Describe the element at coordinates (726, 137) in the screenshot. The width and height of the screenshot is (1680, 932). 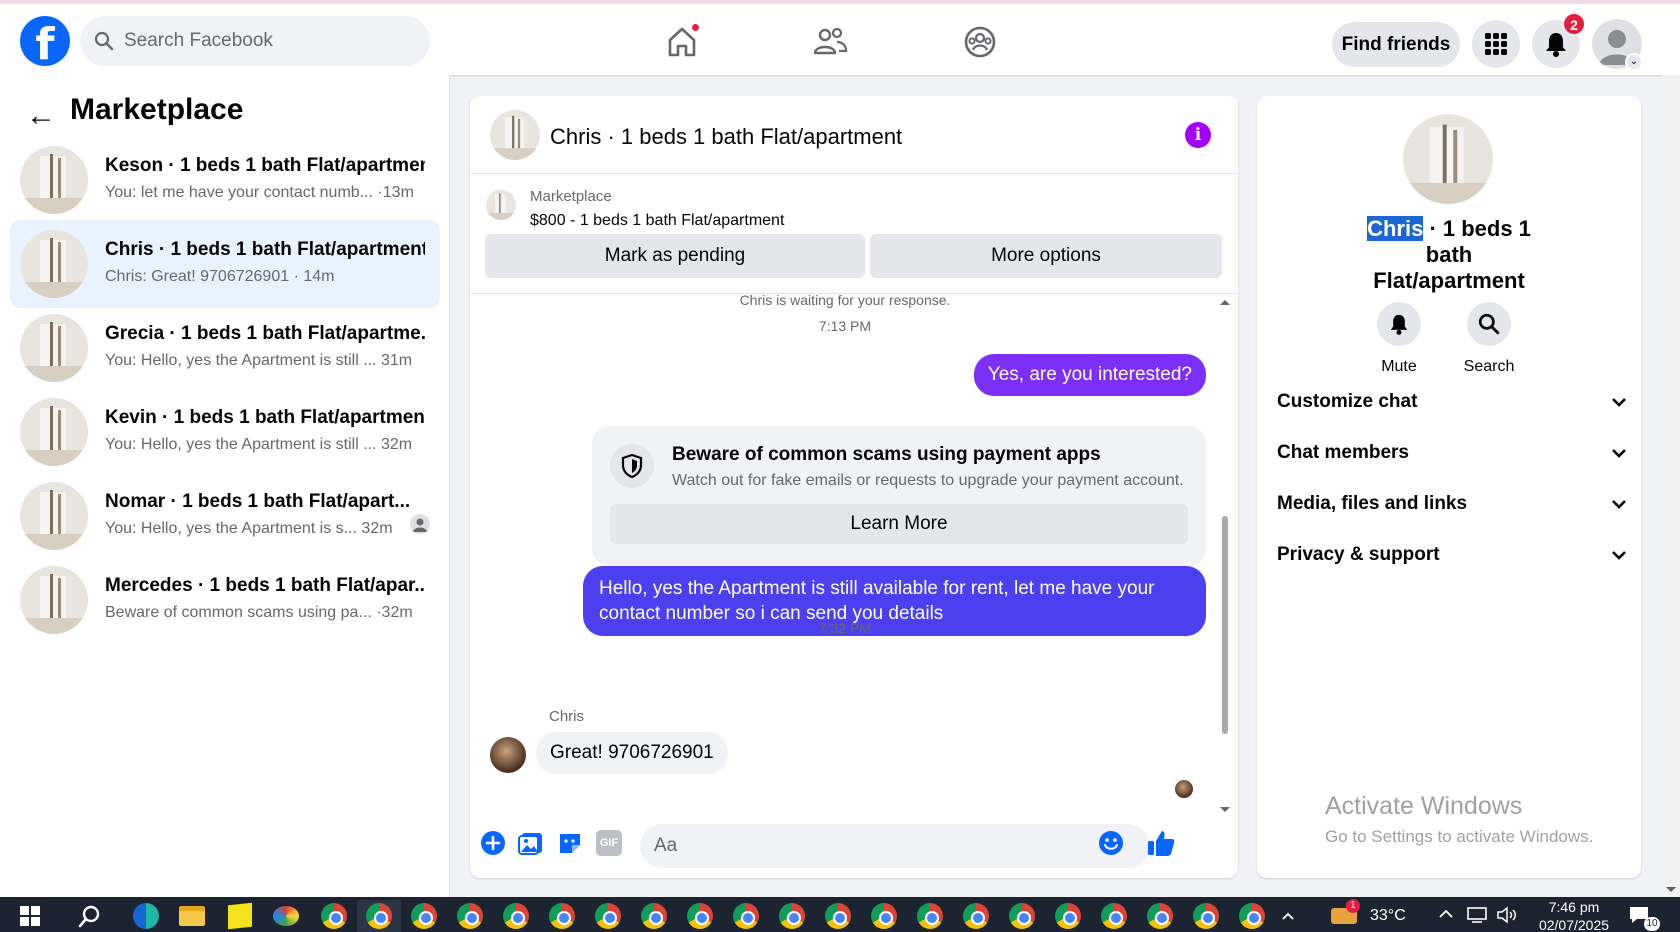
I see `chat-title: Chris · 1 beds 1 bath Flat/apartment` at that location.